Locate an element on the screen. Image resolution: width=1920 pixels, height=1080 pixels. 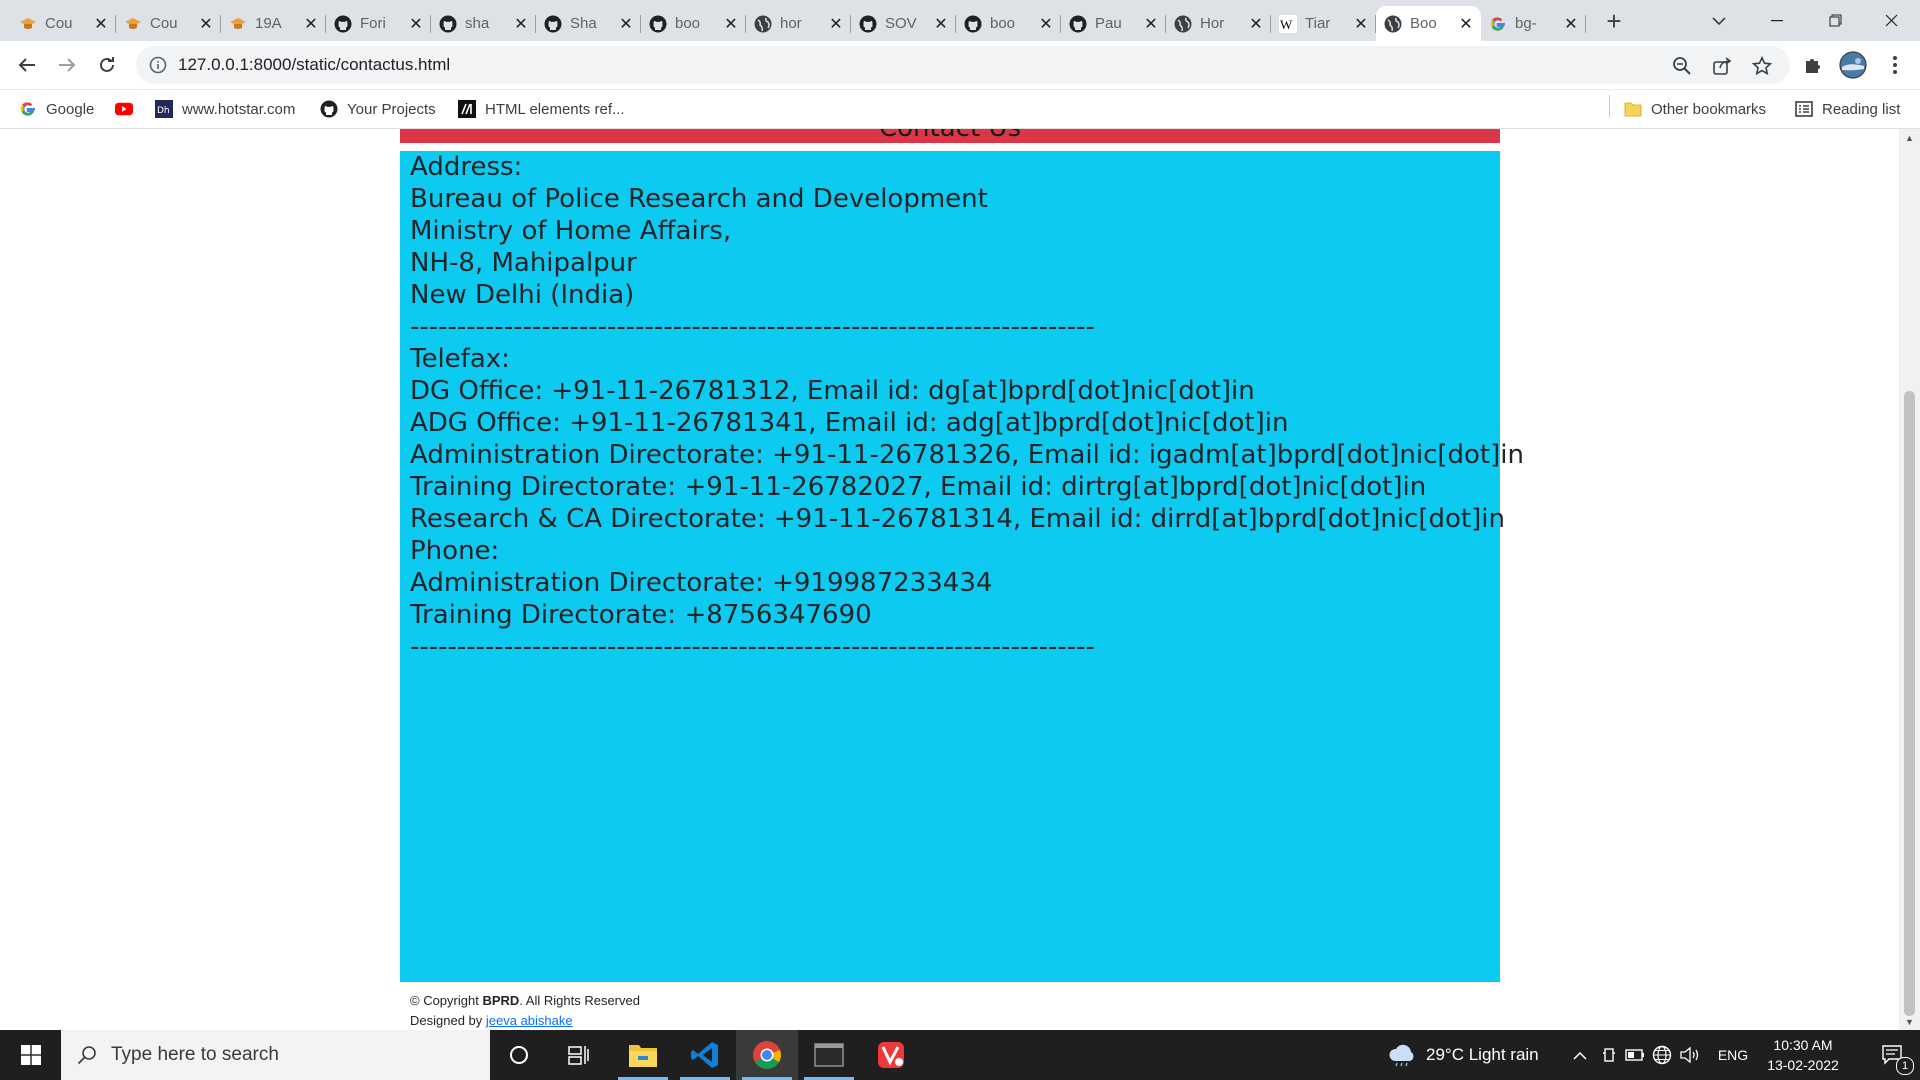
cortana-circle-icon is located at coordinates (519, 1055).